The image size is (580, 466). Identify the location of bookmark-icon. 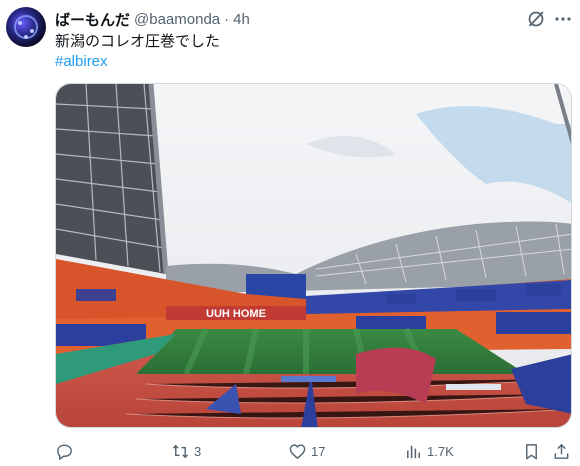
(531, 451).